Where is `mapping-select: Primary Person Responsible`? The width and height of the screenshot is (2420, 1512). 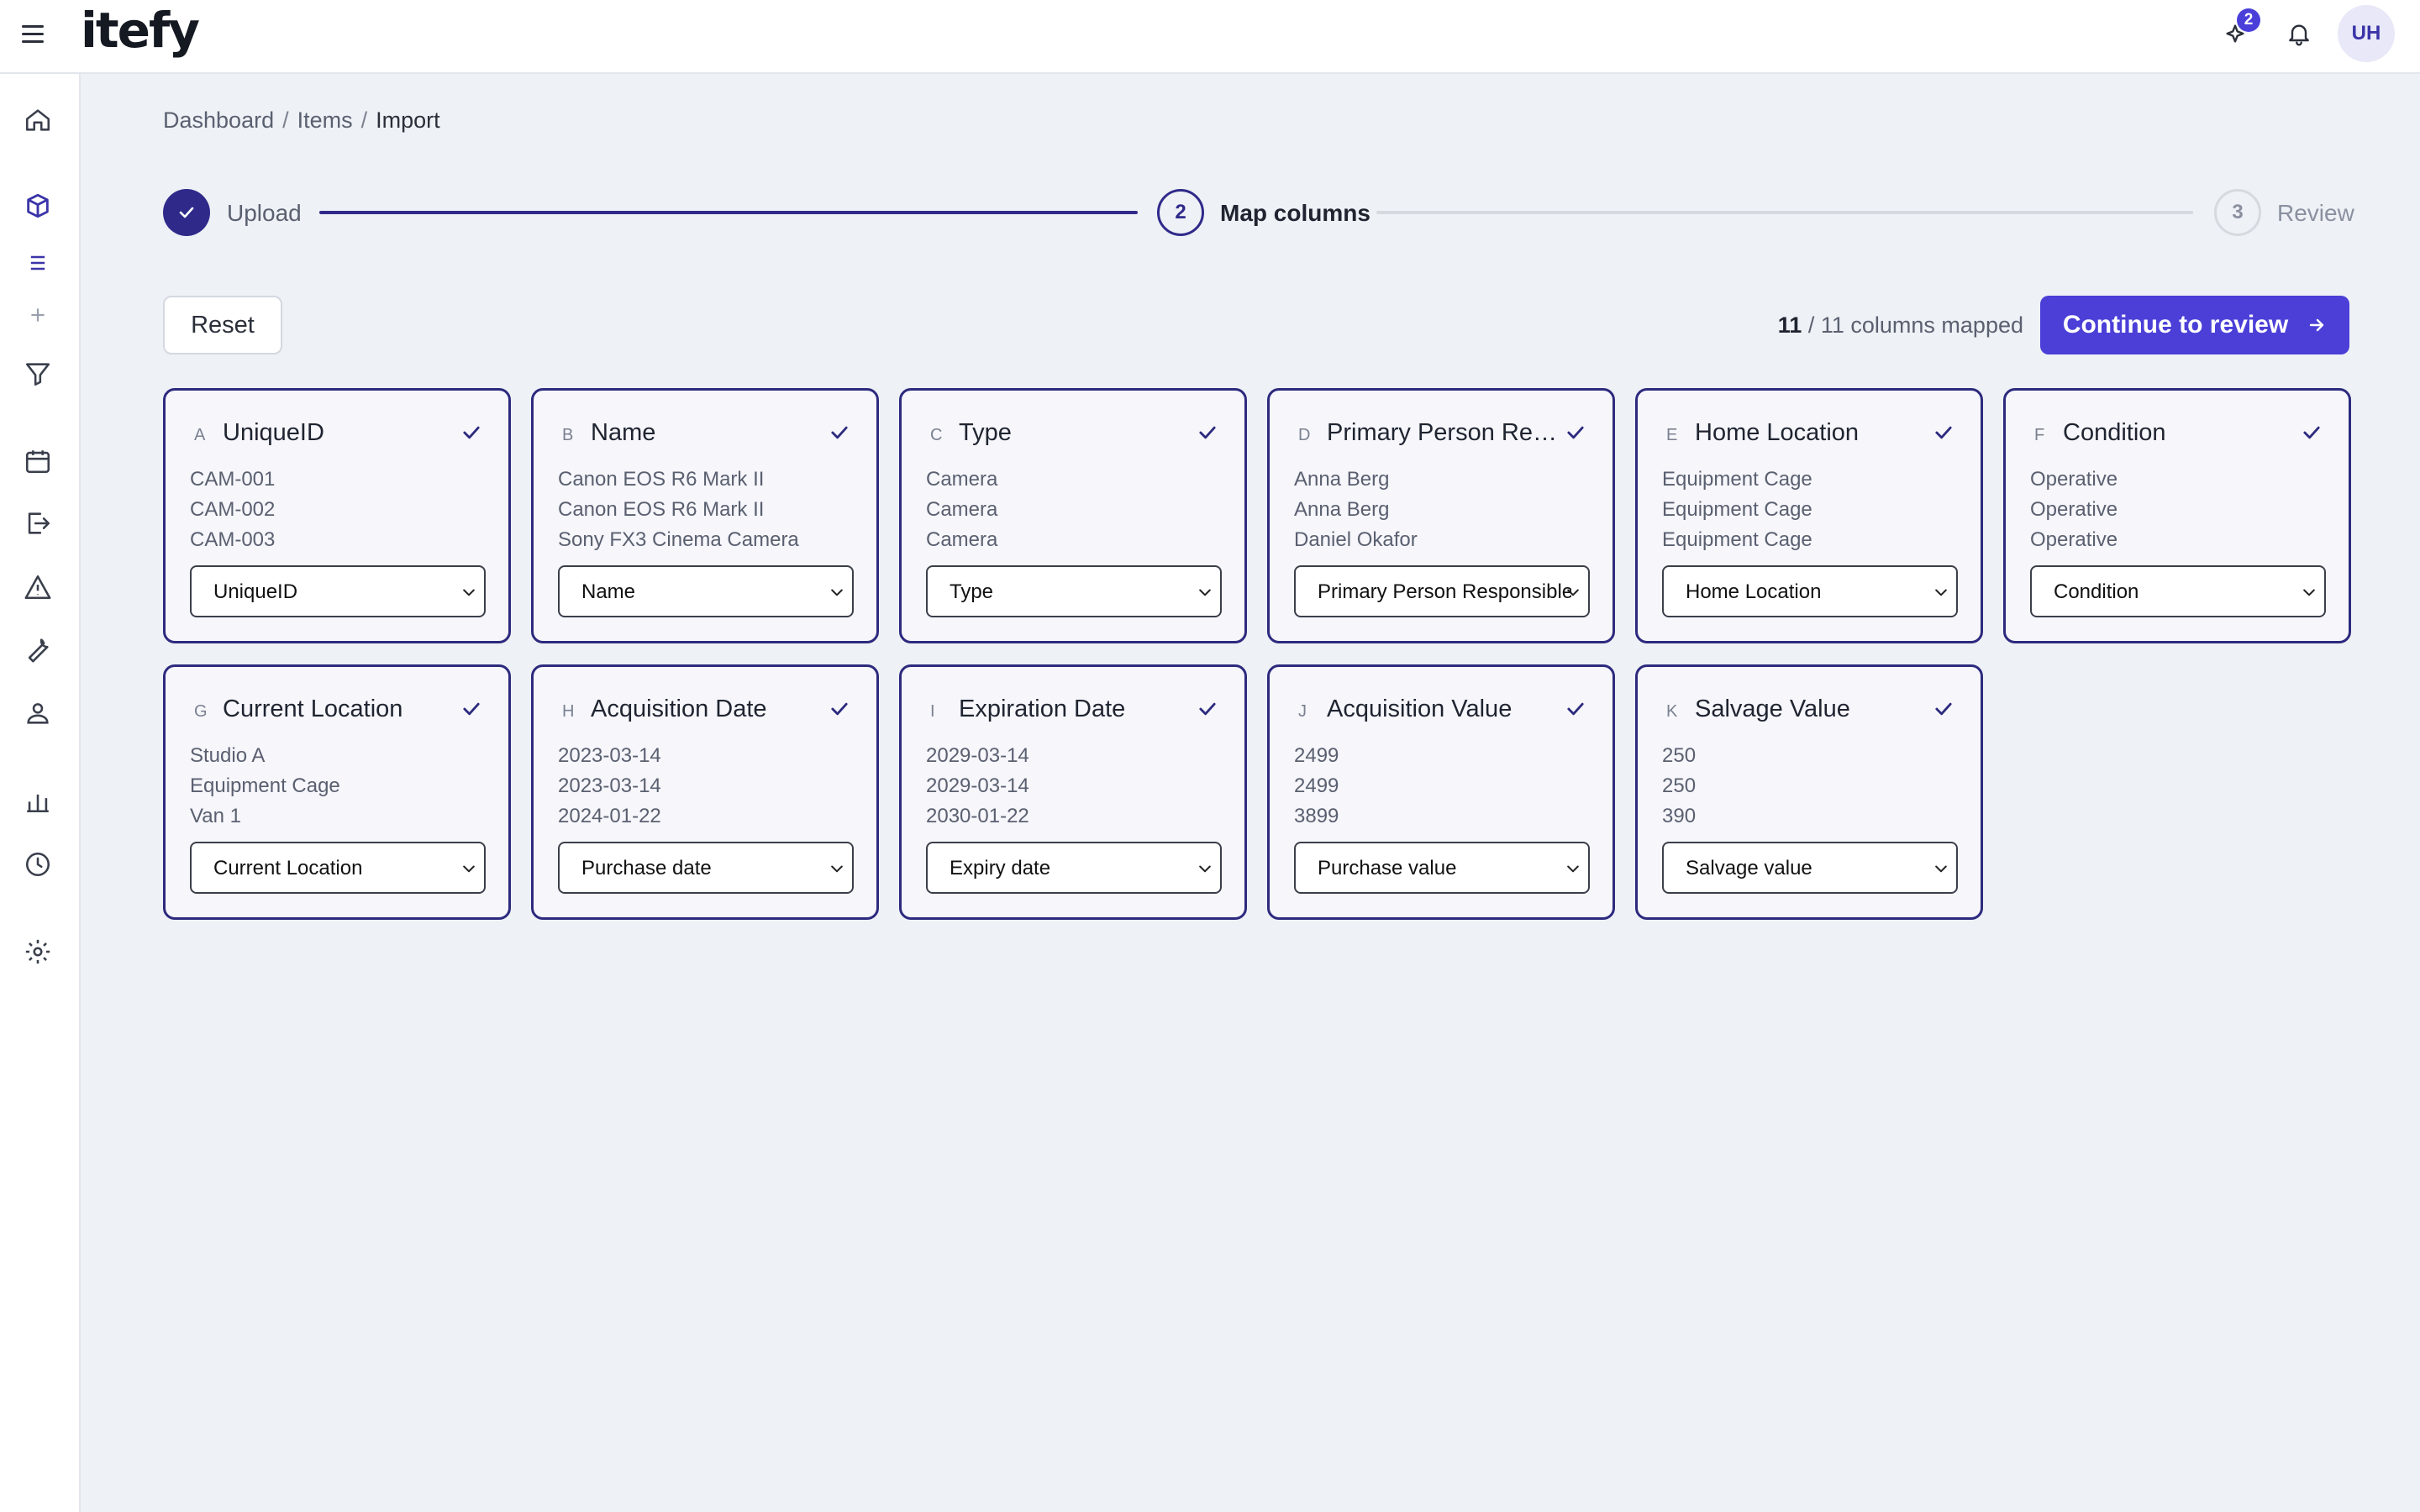
mapping-select: Primary Person Responsible is located at coordinates (1442, 591).